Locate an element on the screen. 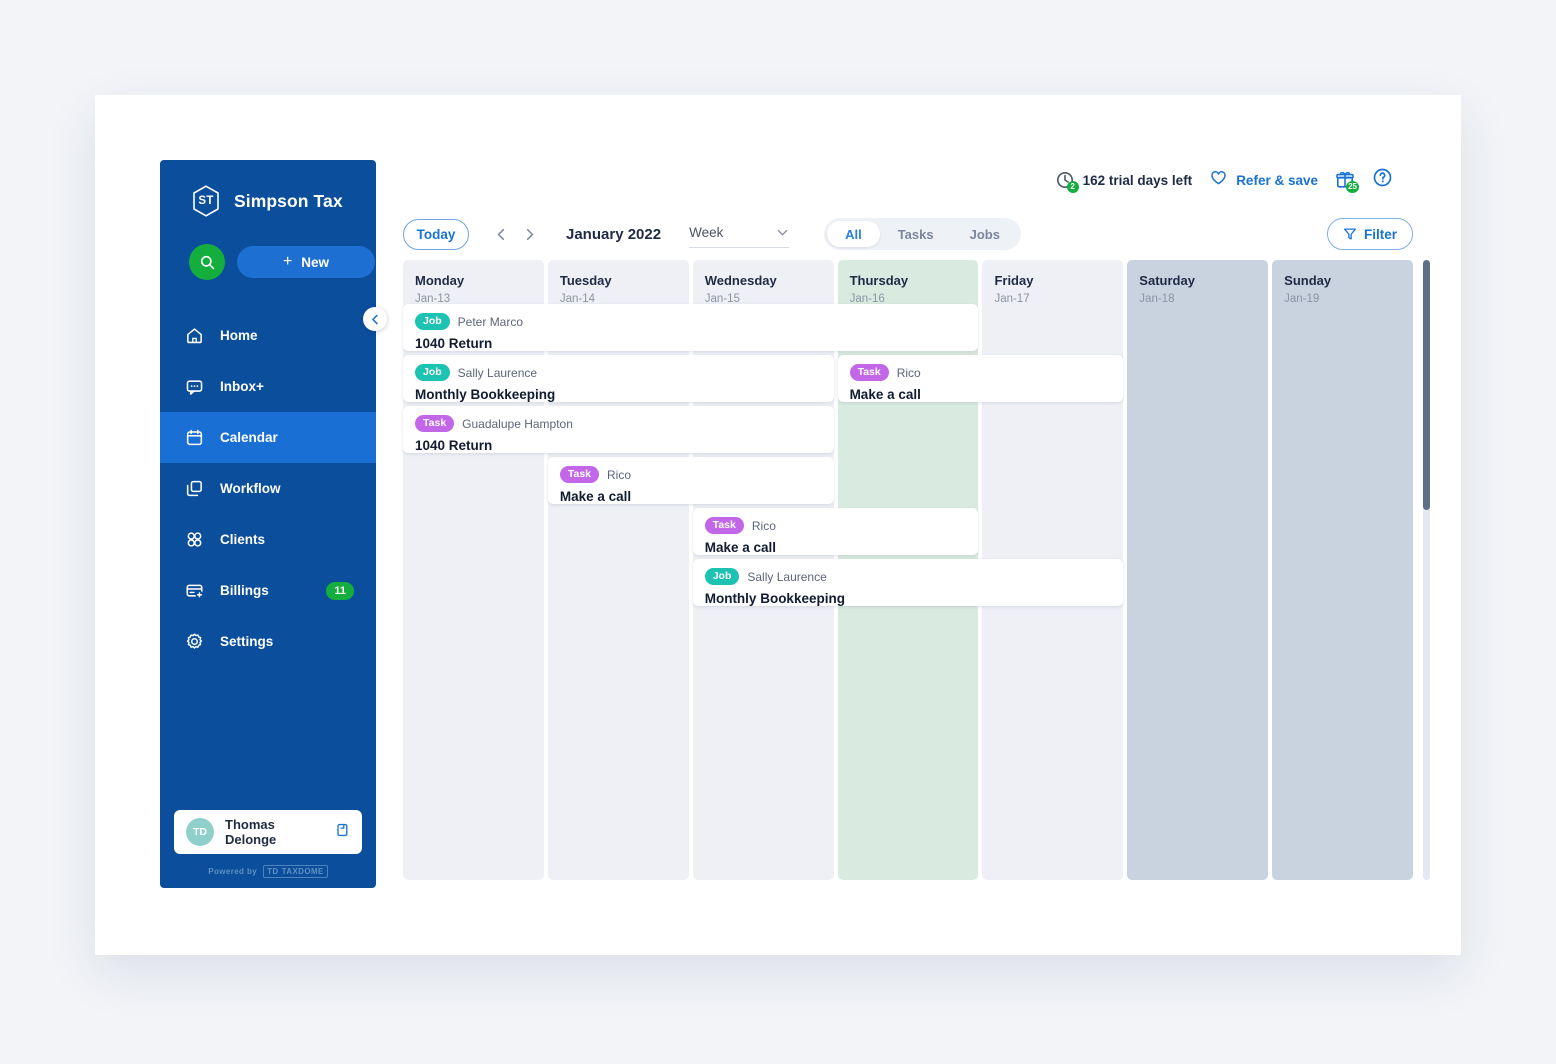  sidebar-item-label: Billings is located at coordinates (244, 590).